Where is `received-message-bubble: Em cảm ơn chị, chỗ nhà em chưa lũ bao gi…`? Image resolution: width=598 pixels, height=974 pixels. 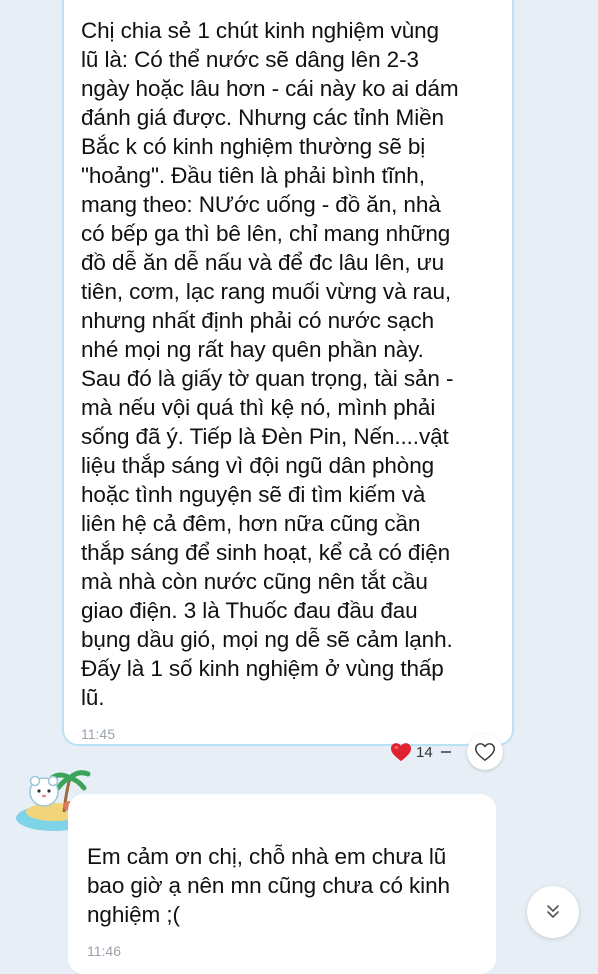 received-message-bubble: Em cảm ơn chị, chỗ nhà em chưa lũ bao gi… is located at coordinates (282, 884).